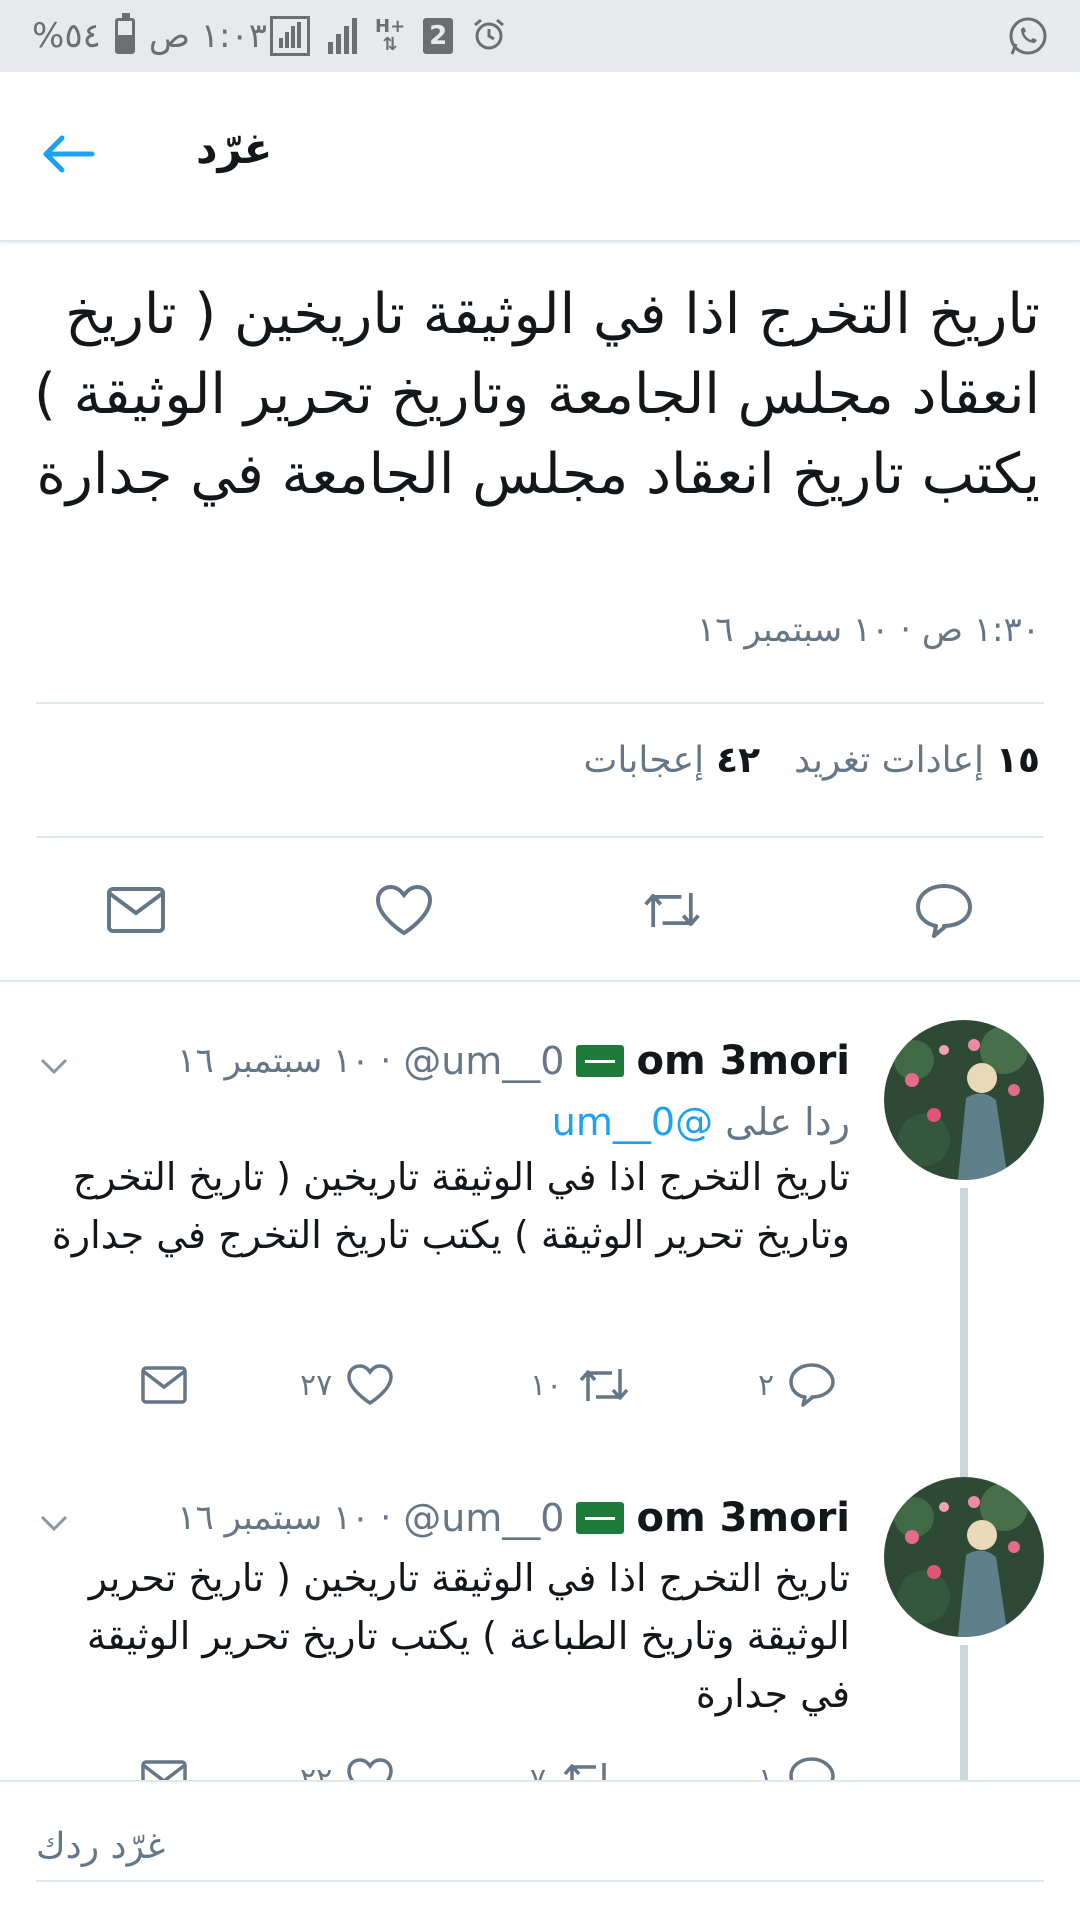 The image size is (1080, 1920). I want to click on arrow-left-icon, so click(69, 154).